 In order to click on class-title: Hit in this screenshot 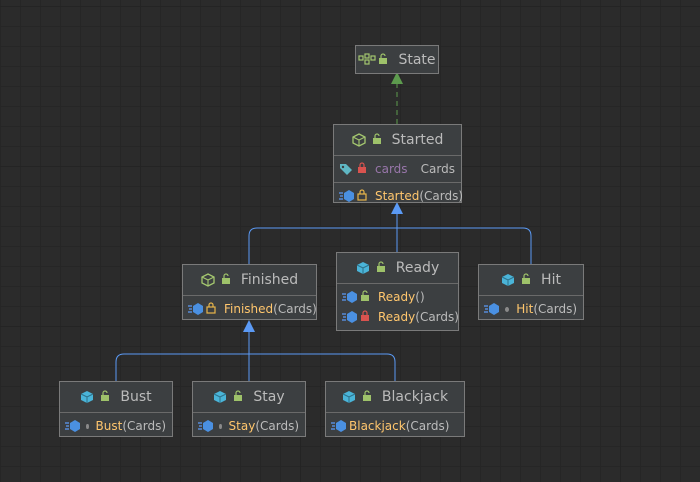, I will do `click(551, 280)`.